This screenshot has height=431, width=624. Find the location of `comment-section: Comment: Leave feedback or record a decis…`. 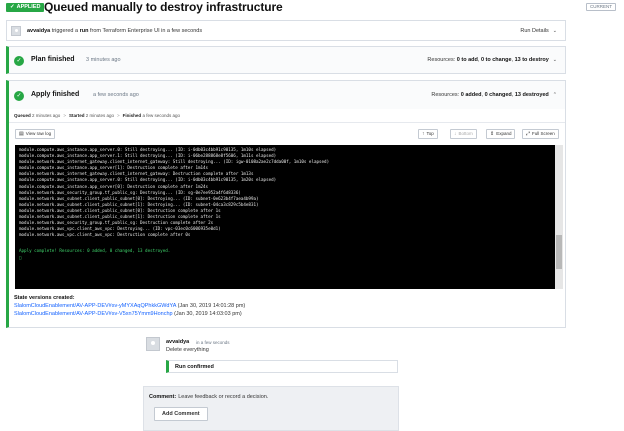

comment-section: Comment: Leave feedback or record a decis… is located at coordinates (271, 408).